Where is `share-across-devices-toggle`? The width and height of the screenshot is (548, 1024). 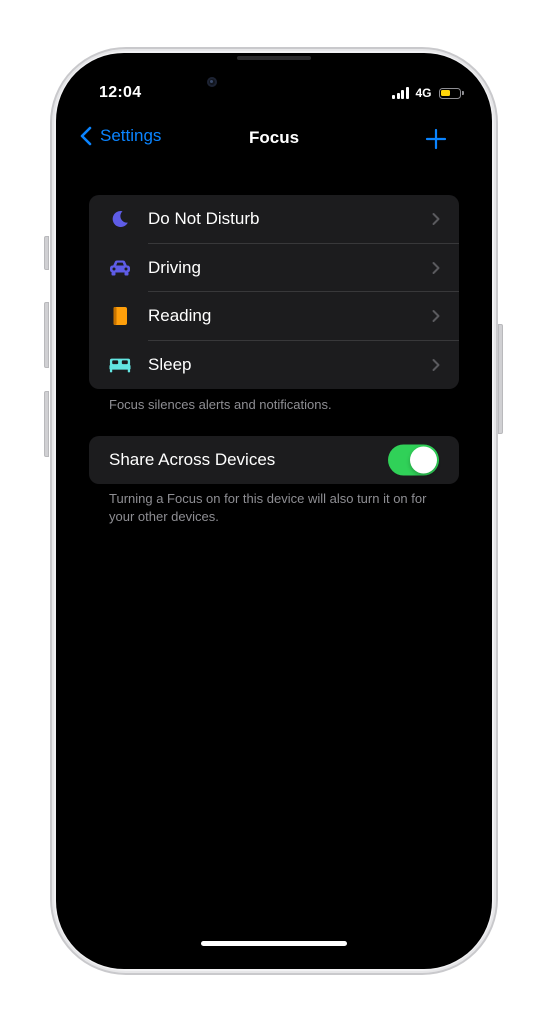
share-across-devices-toggle is located at coordinates (413, 460).